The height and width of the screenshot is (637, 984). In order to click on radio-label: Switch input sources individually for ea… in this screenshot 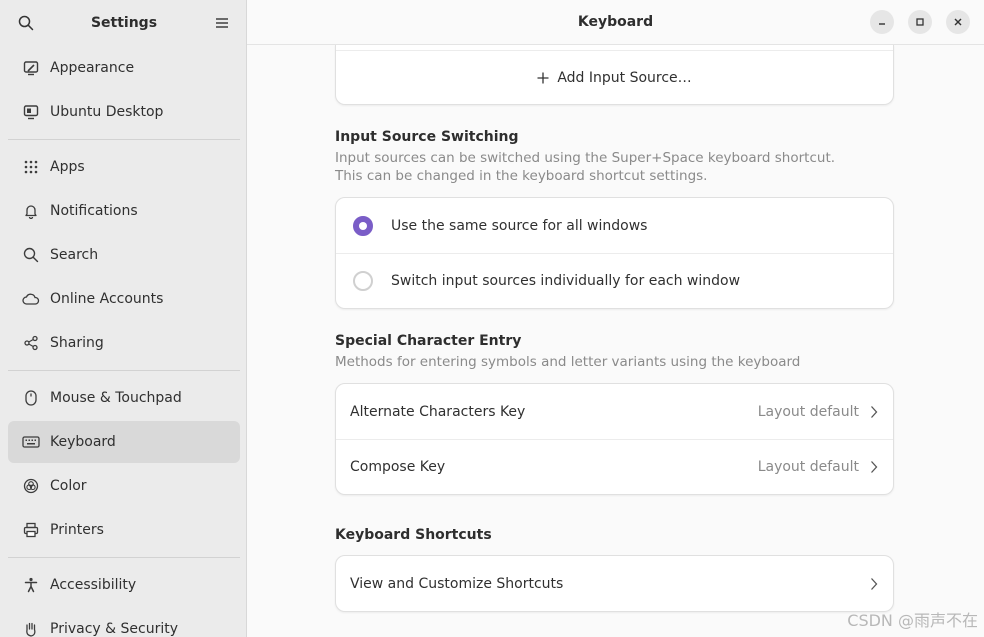, I will do `click(566, 281)`.